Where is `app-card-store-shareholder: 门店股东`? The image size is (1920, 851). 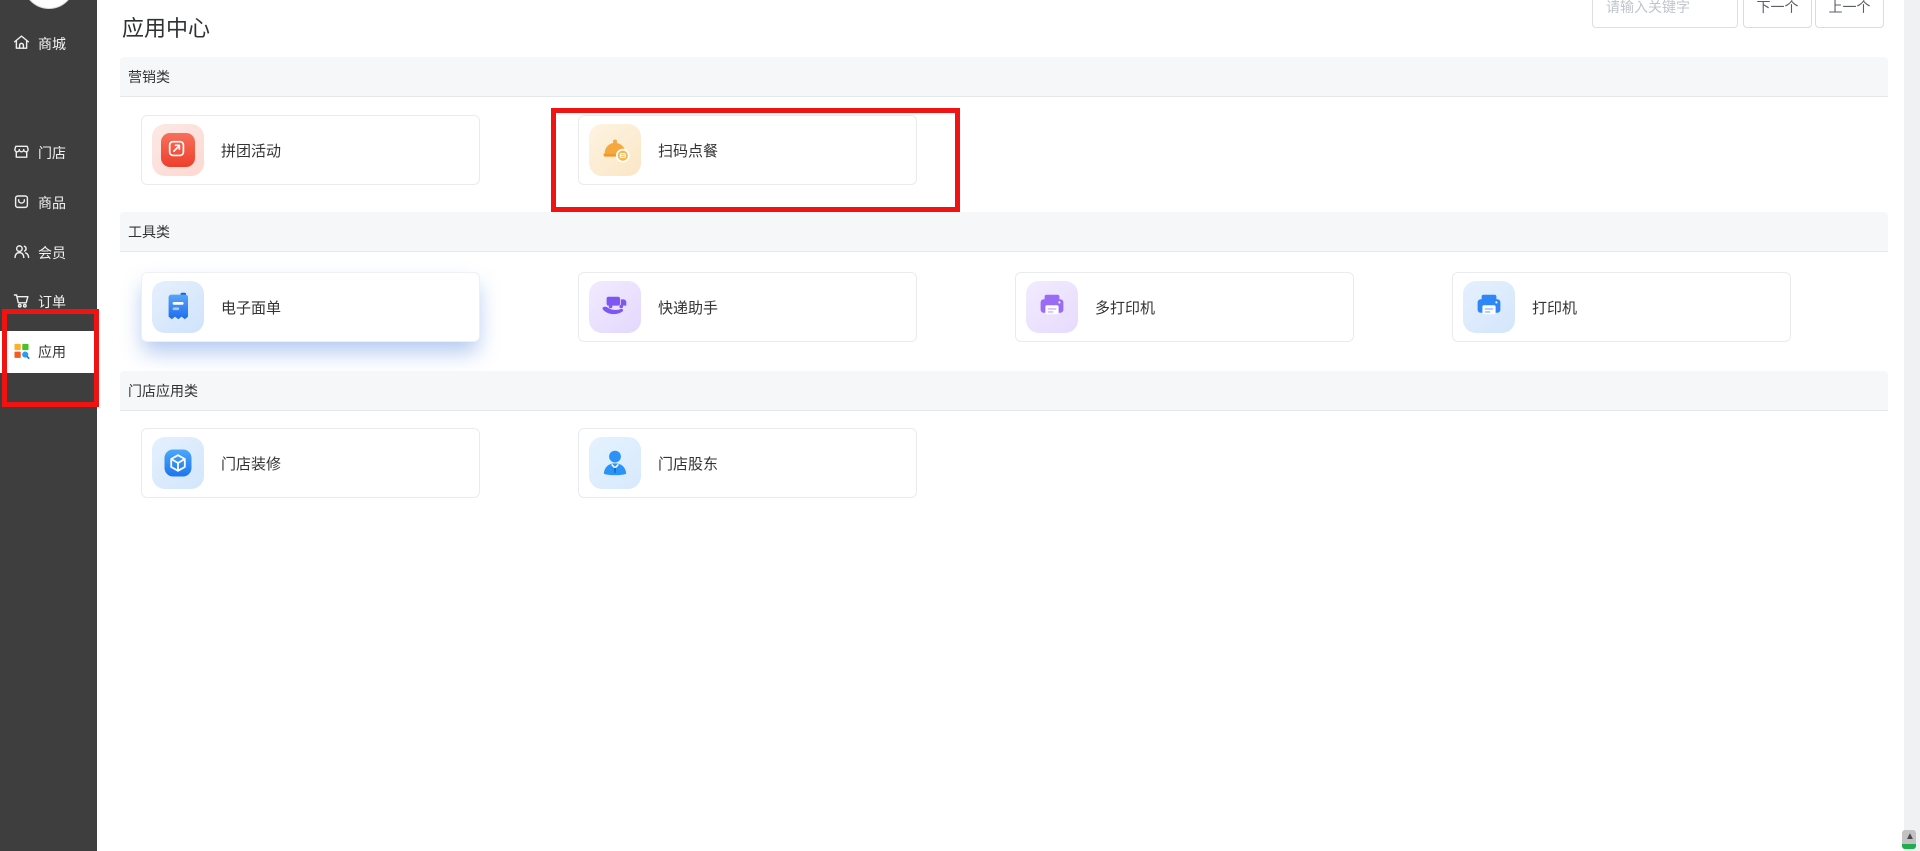
app-card-store-shareholder: 门店股东 is located at coordinates (747, 463).